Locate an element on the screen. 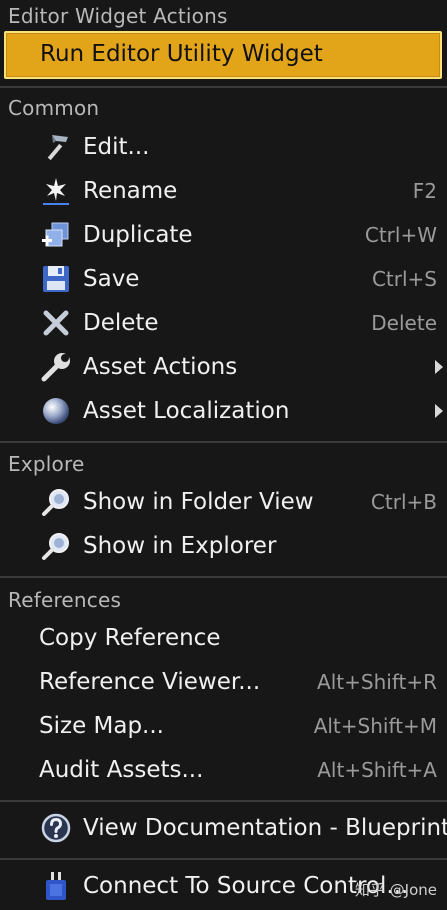  section-title-references: References is located at coordinates (65, 600).